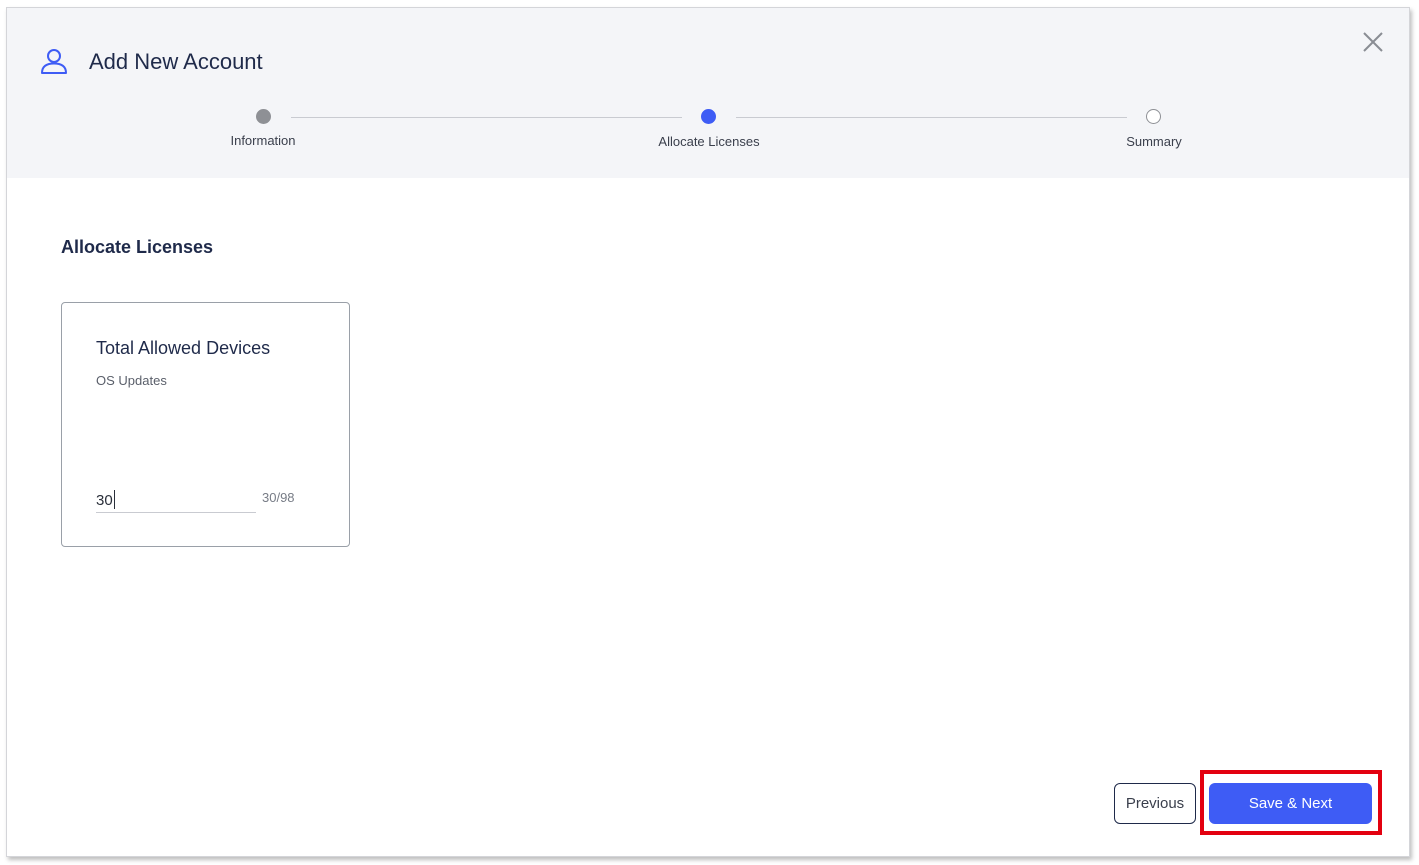 The width and height of the screenshot is (1419, 865). I want to click on license-card: Total Allowed Devices OS Updates 30/98, so click(205, 424).